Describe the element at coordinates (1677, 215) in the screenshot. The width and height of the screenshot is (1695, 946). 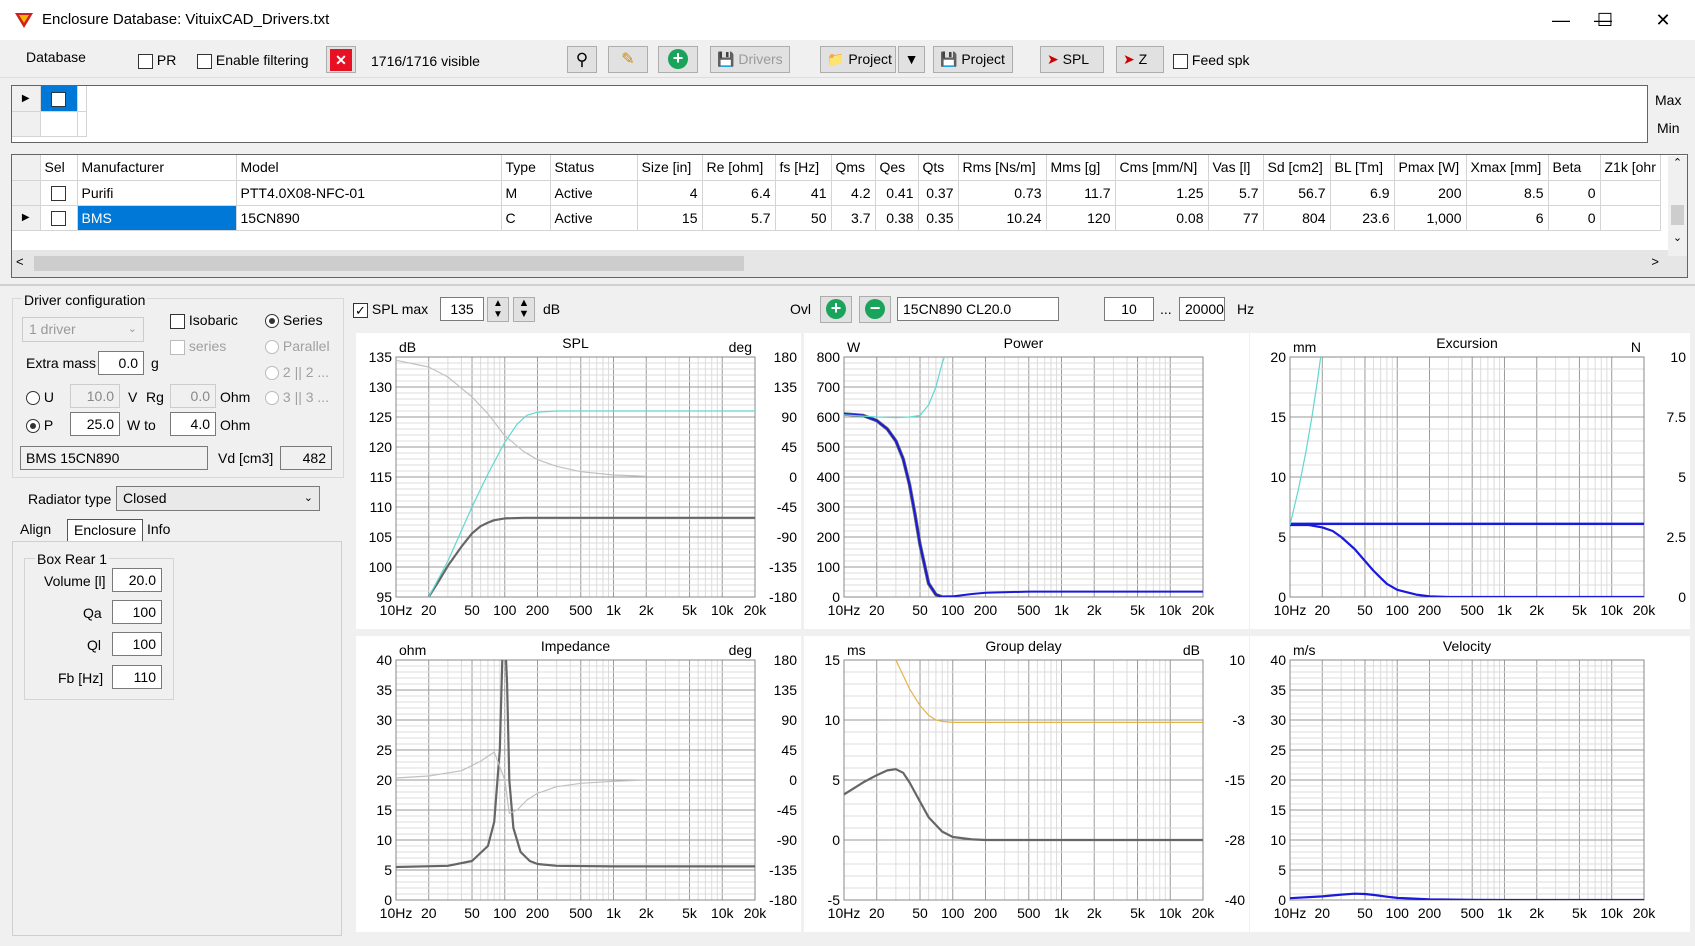
I see `vertical-thumb` at that location.